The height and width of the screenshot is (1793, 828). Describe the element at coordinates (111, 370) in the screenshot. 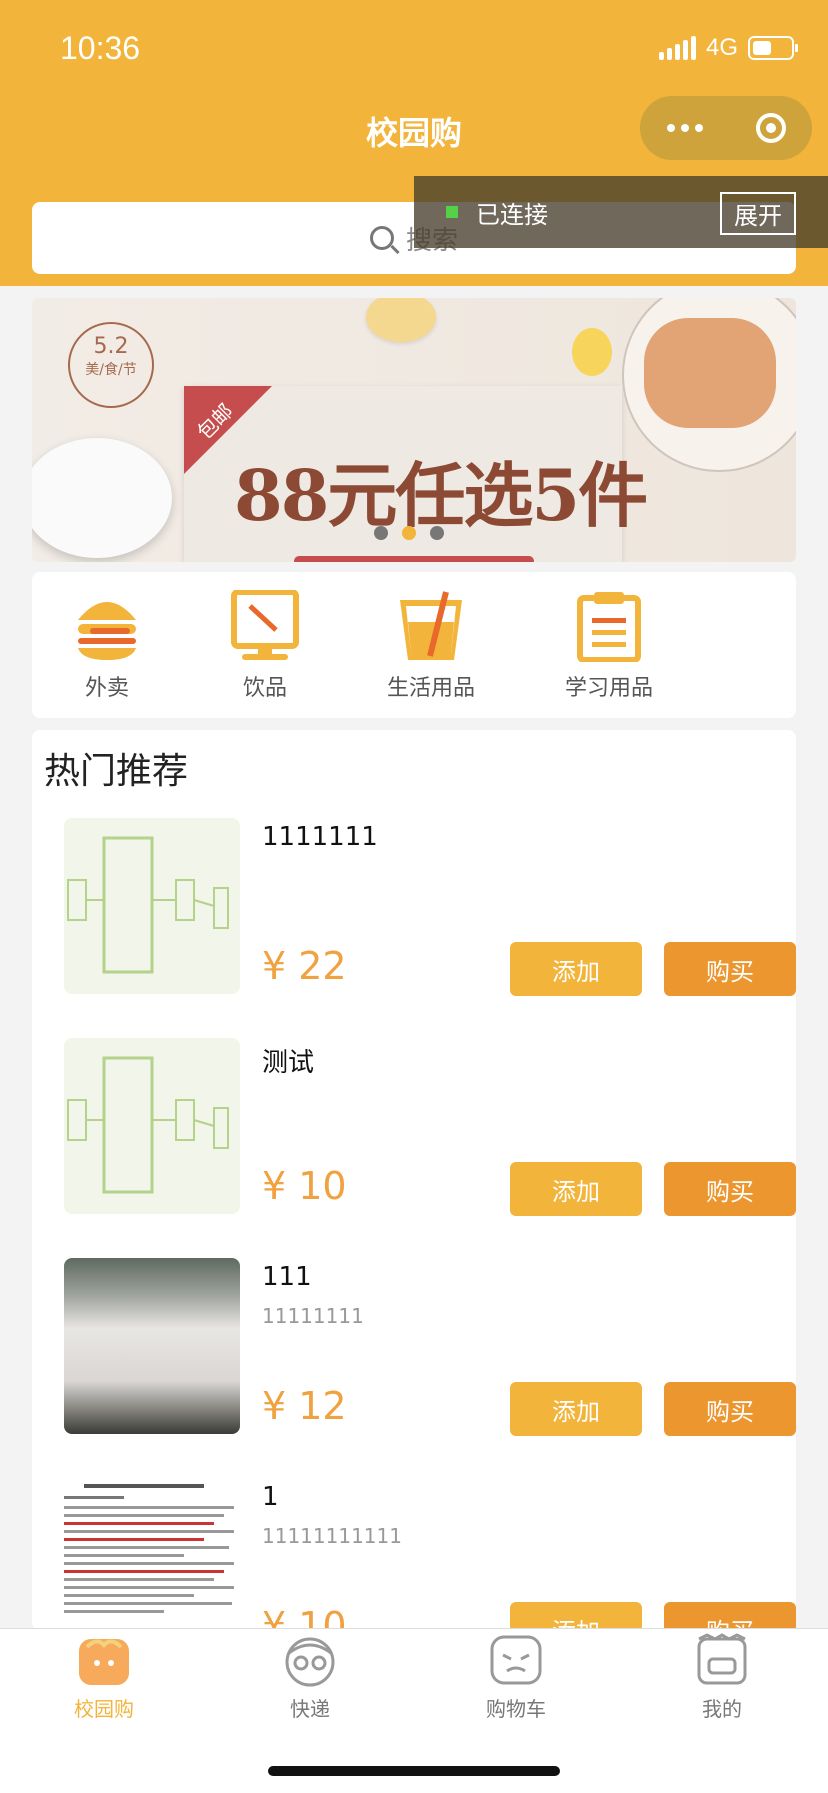

I see `festival-text: 美/食/节` at that location.